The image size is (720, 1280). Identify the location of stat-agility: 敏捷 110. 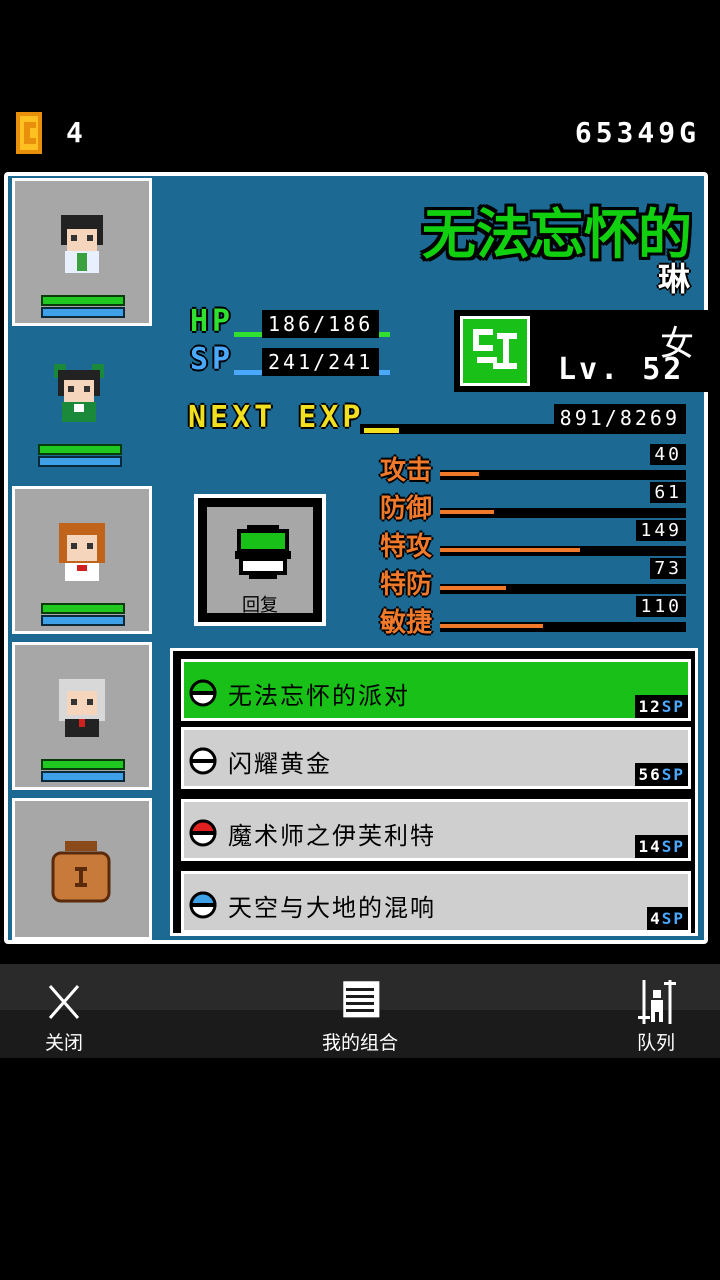
(533, 617).